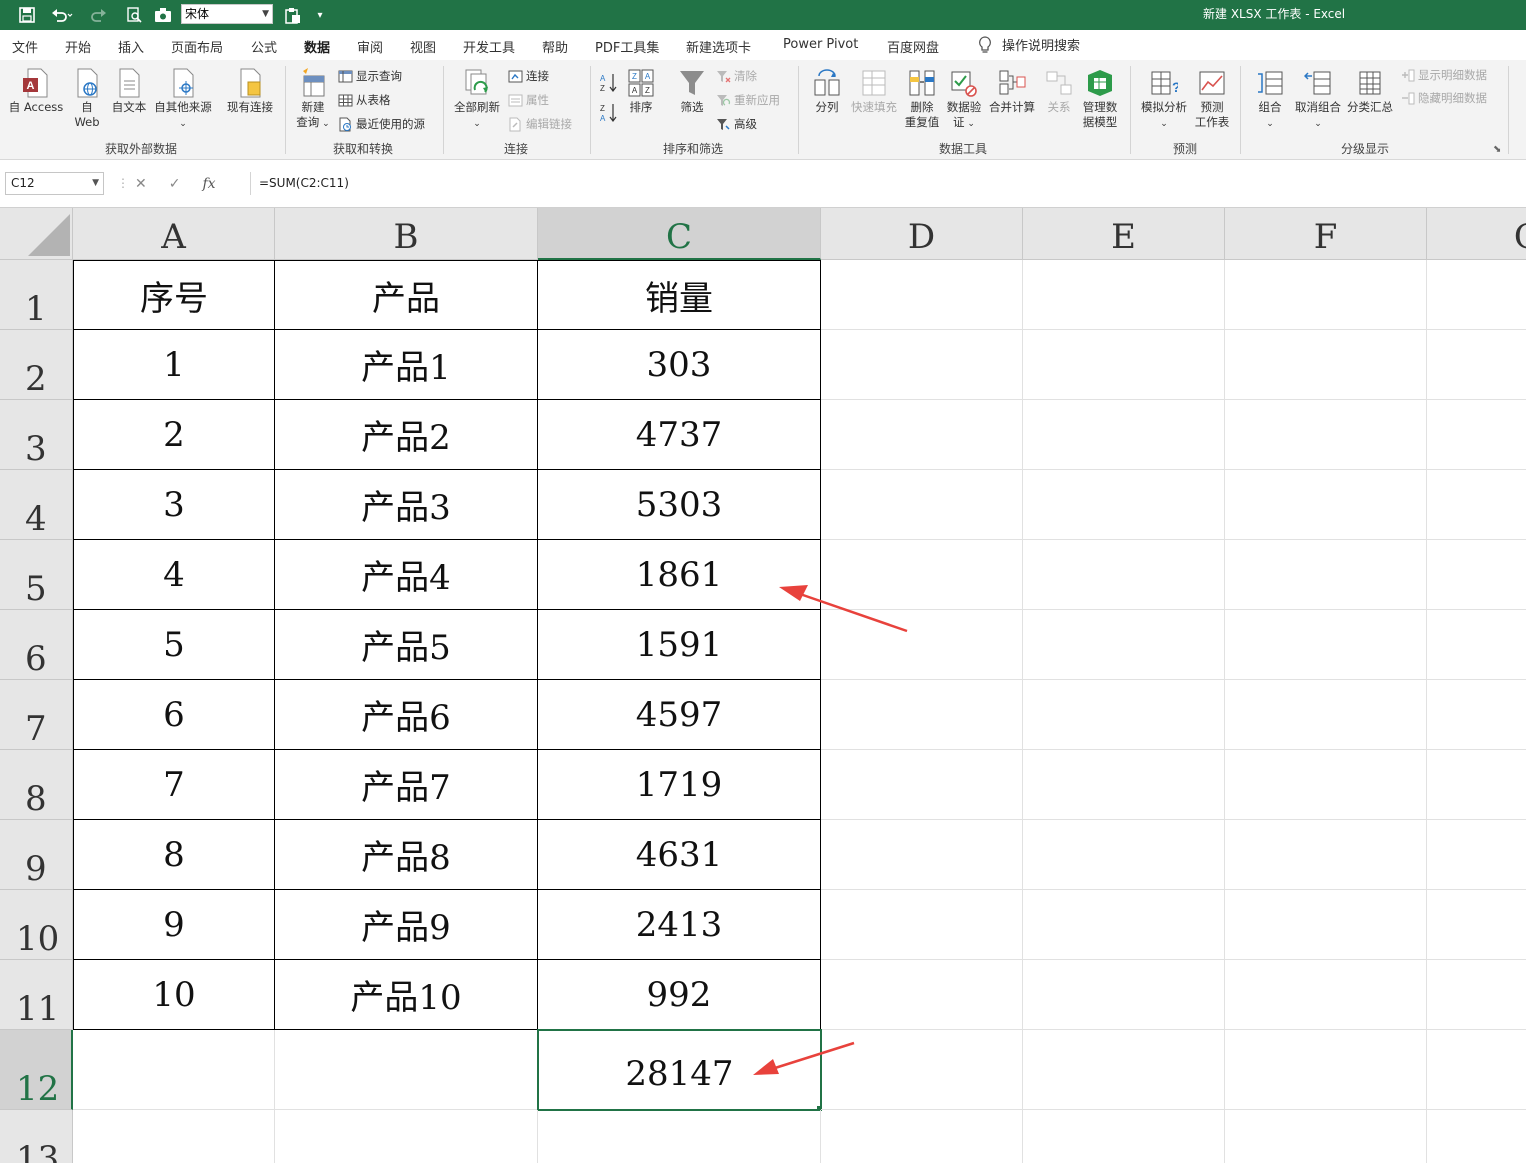 The image size is (1526, 1163). I want to click on name-box: C12 ▼, so click(54, 183).